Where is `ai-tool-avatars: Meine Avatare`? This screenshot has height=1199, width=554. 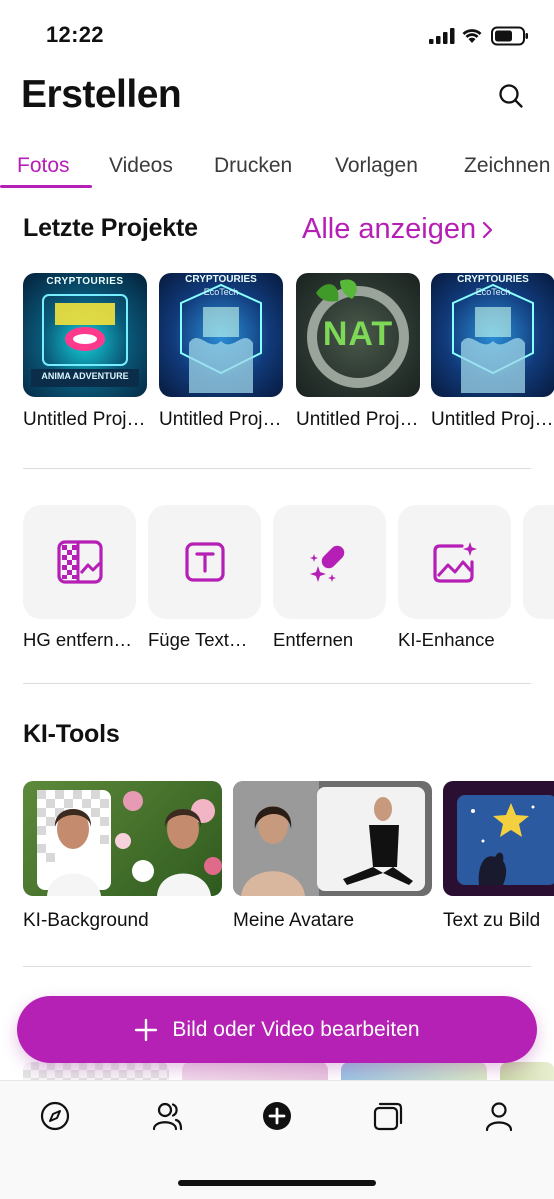
ai-tool-avatars: Meine Avatare is located at coordinates (332, 856).